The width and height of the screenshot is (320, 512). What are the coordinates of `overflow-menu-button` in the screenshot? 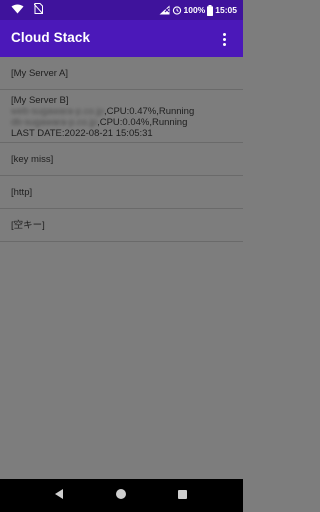 It's located at (224, 39).